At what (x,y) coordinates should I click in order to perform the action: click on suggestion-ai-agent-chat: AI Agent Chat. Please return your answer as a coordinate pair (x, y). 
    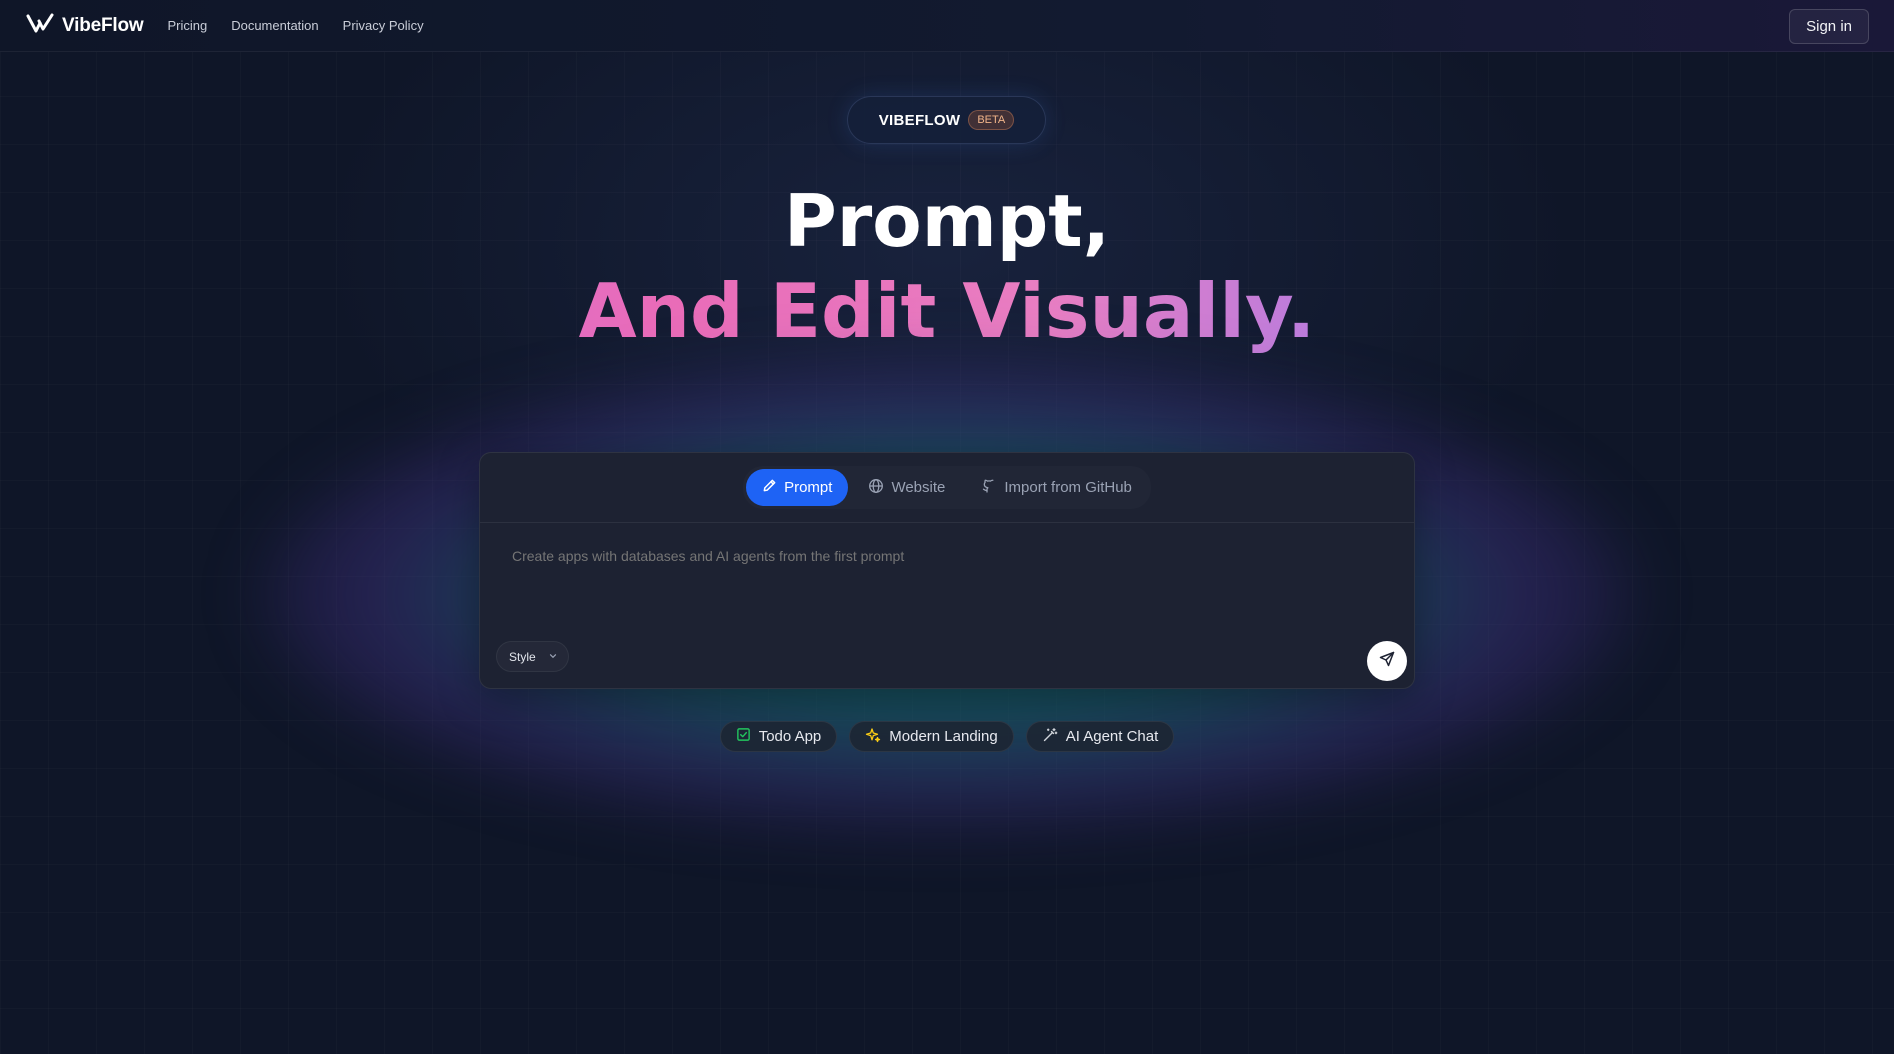
    Looking at the image, I should click on (1100, 736).